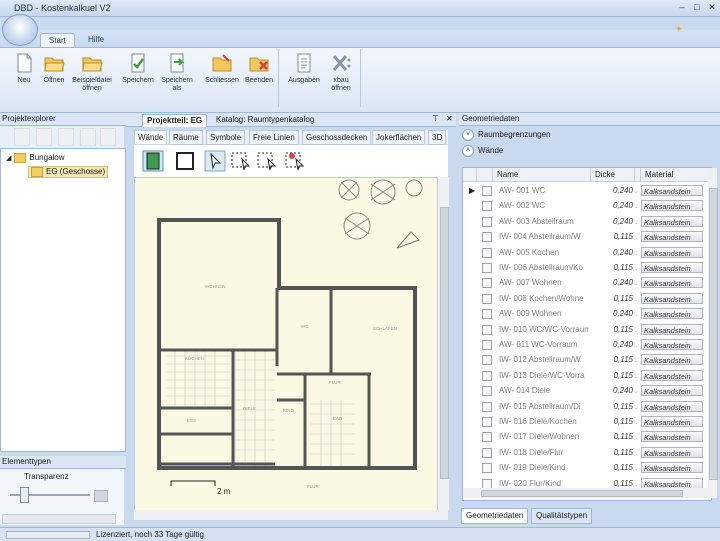 The height and width of the screenshot is (541, 720). Describe the element at coordinates (265, 120) in the screenshot. I see `tab-raumtypenkatalog: Katalog: Raumtypenkatalog` at that location.